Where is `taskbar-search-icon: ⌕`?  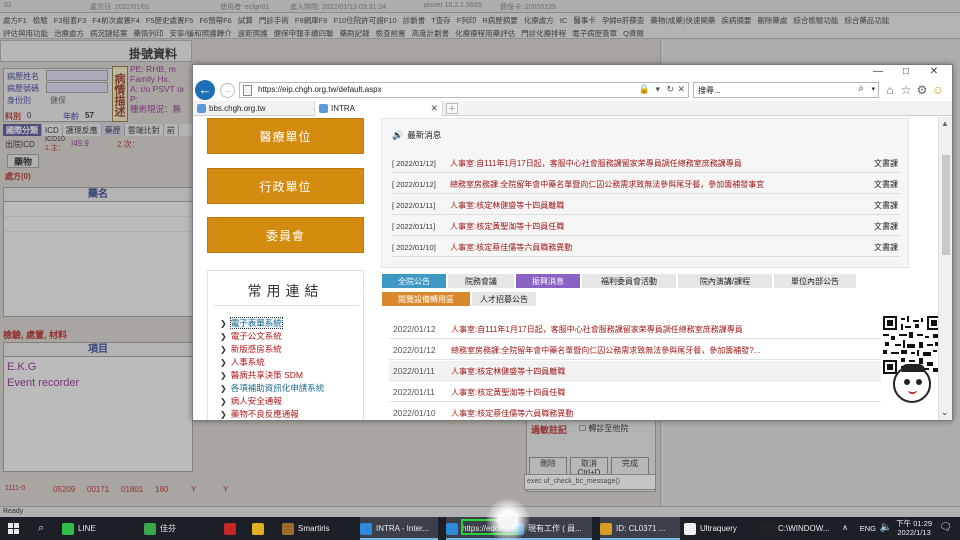 taskbar-search-icon: ⌕ is located at coordinates (41, 528).